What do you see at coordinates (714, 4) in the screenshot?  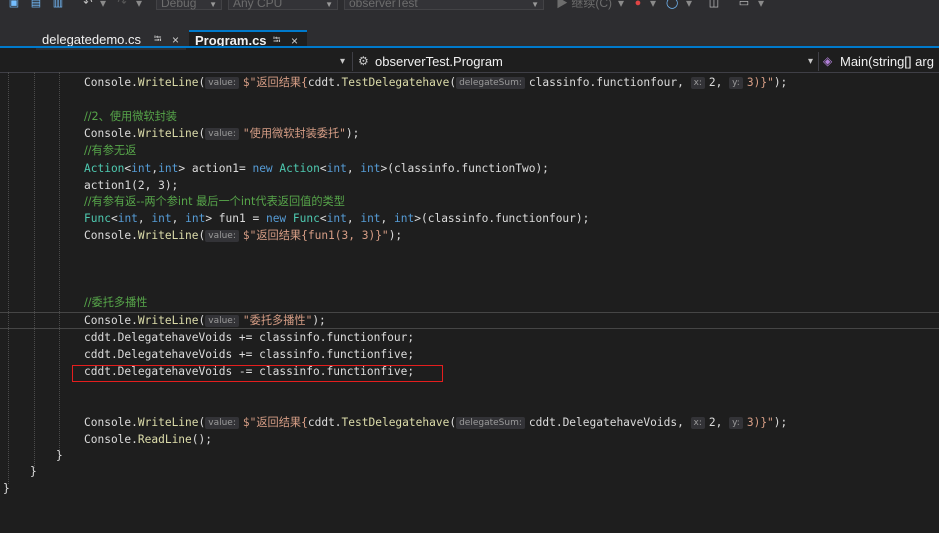 I see `diagnostics-icon: ◫` at bounding box center [714, 4].